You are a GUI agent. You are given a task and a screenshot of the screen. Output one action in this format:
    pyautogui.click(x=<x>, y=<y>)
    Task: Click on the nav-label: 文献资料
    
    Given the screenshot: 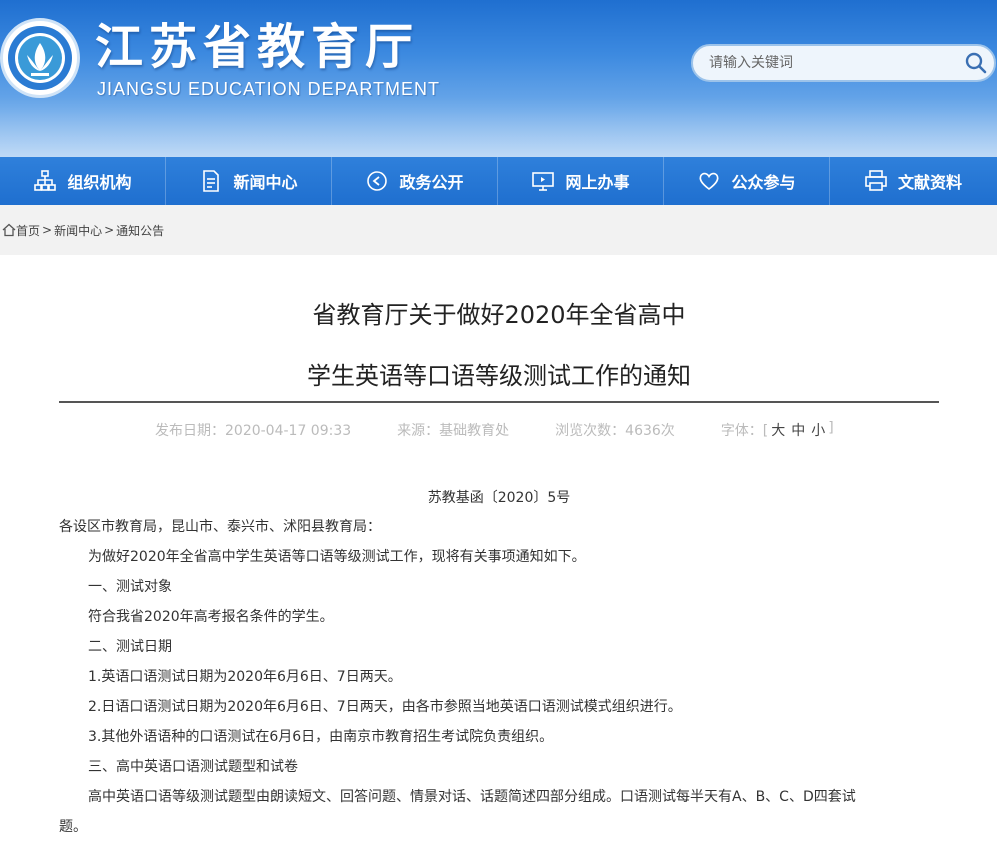 What is the action you would take?
    pyautogui.click(x=929, y=182)
    